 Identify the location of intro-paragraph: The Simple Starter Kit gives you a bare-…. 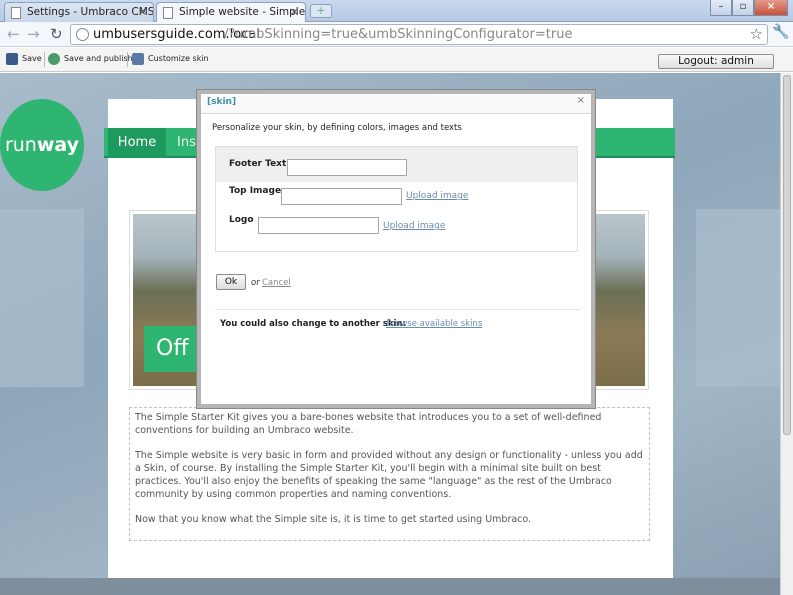
(368, 424).